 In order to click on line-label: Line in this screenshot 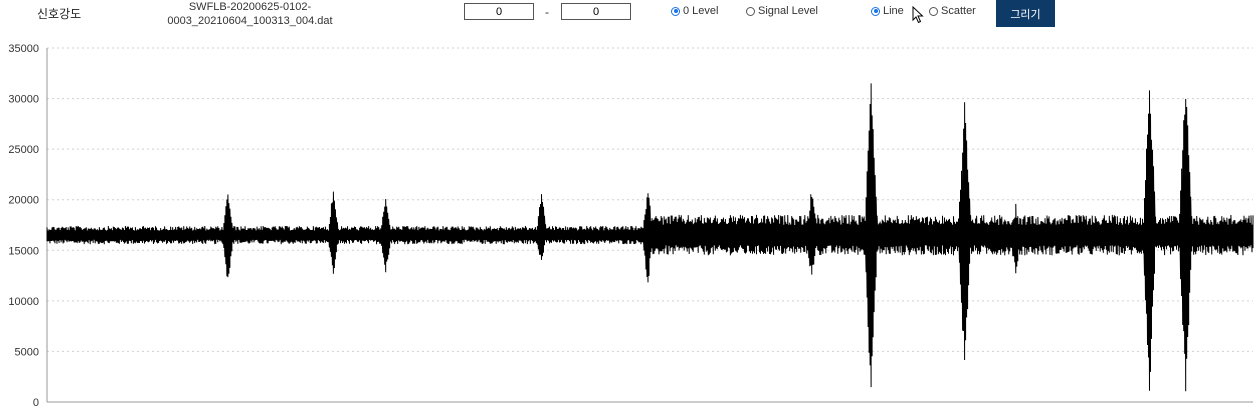, I will do `click(893, 11)`.